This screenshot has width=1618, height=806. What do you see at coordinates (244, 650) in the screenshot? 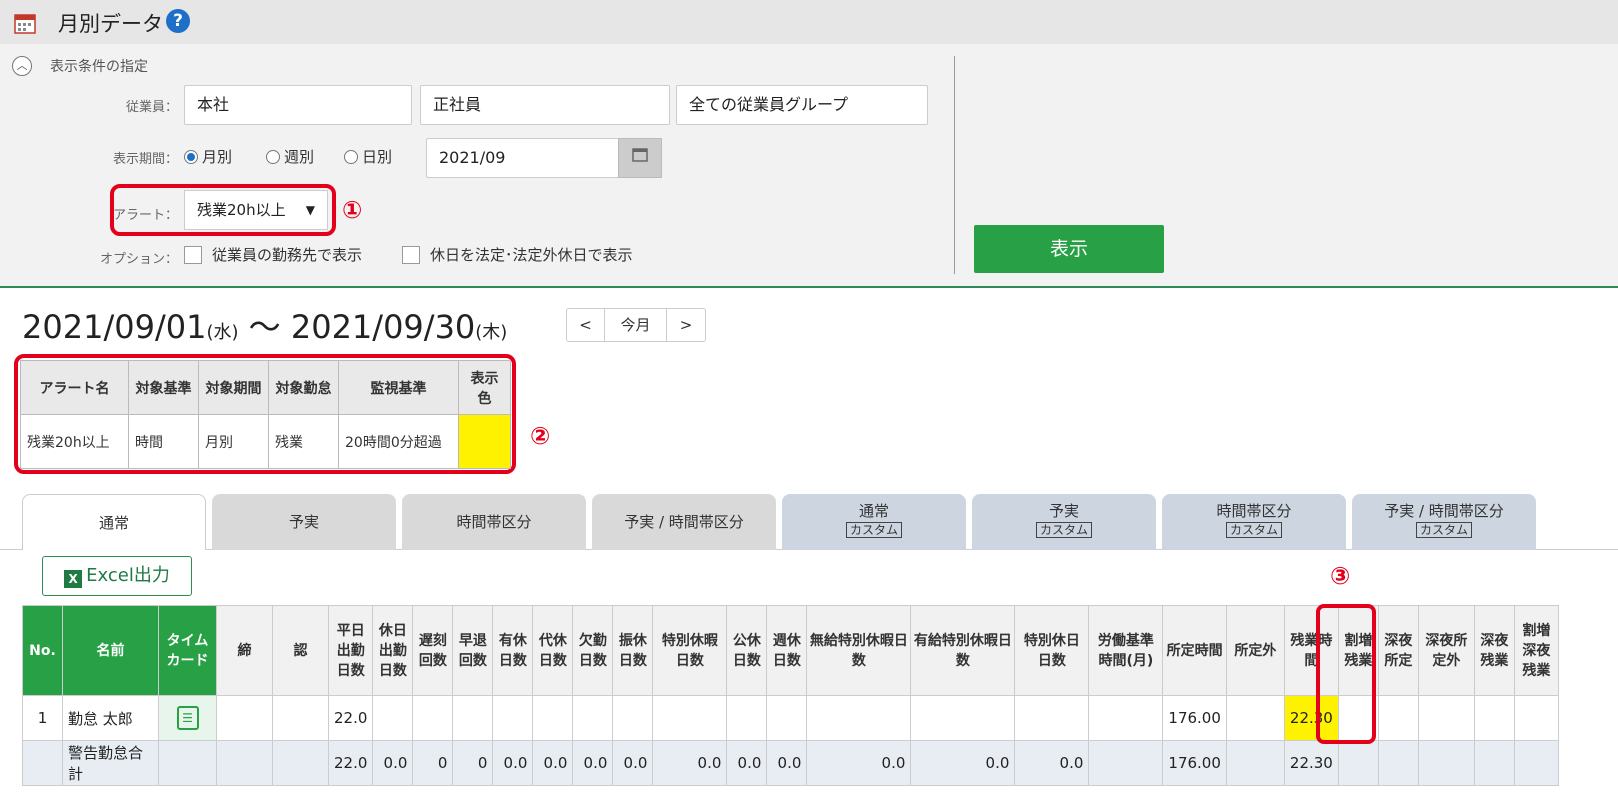
I see `col-header: 締` at bounding box center [244, 650].